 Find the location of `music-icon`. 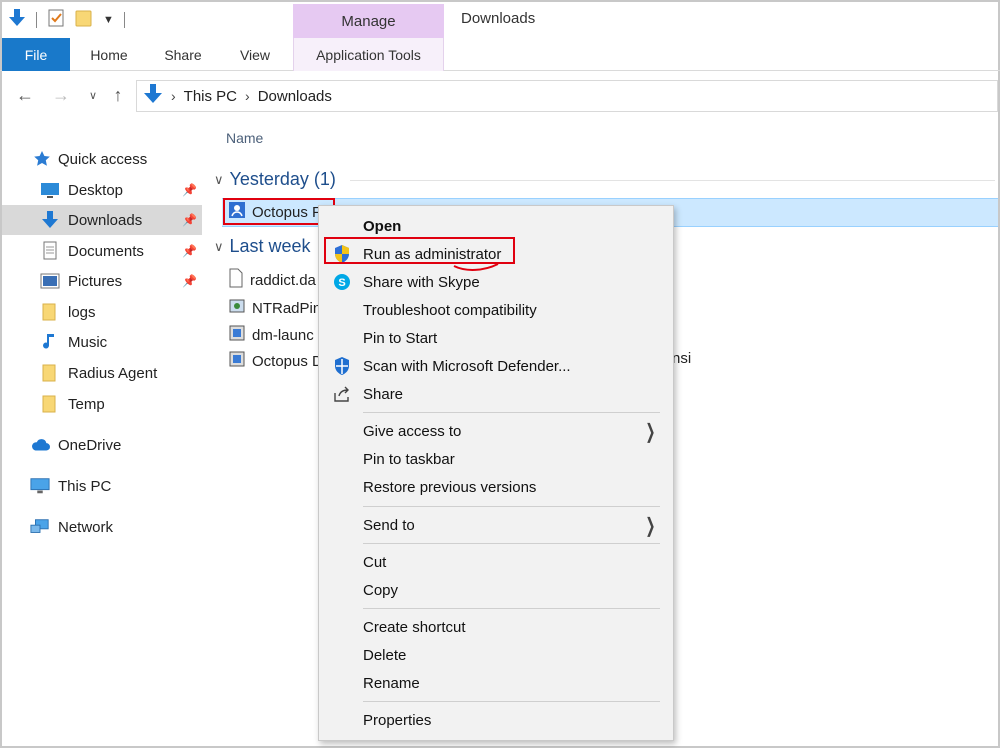

music-icon is located at coordinates (50, 342).